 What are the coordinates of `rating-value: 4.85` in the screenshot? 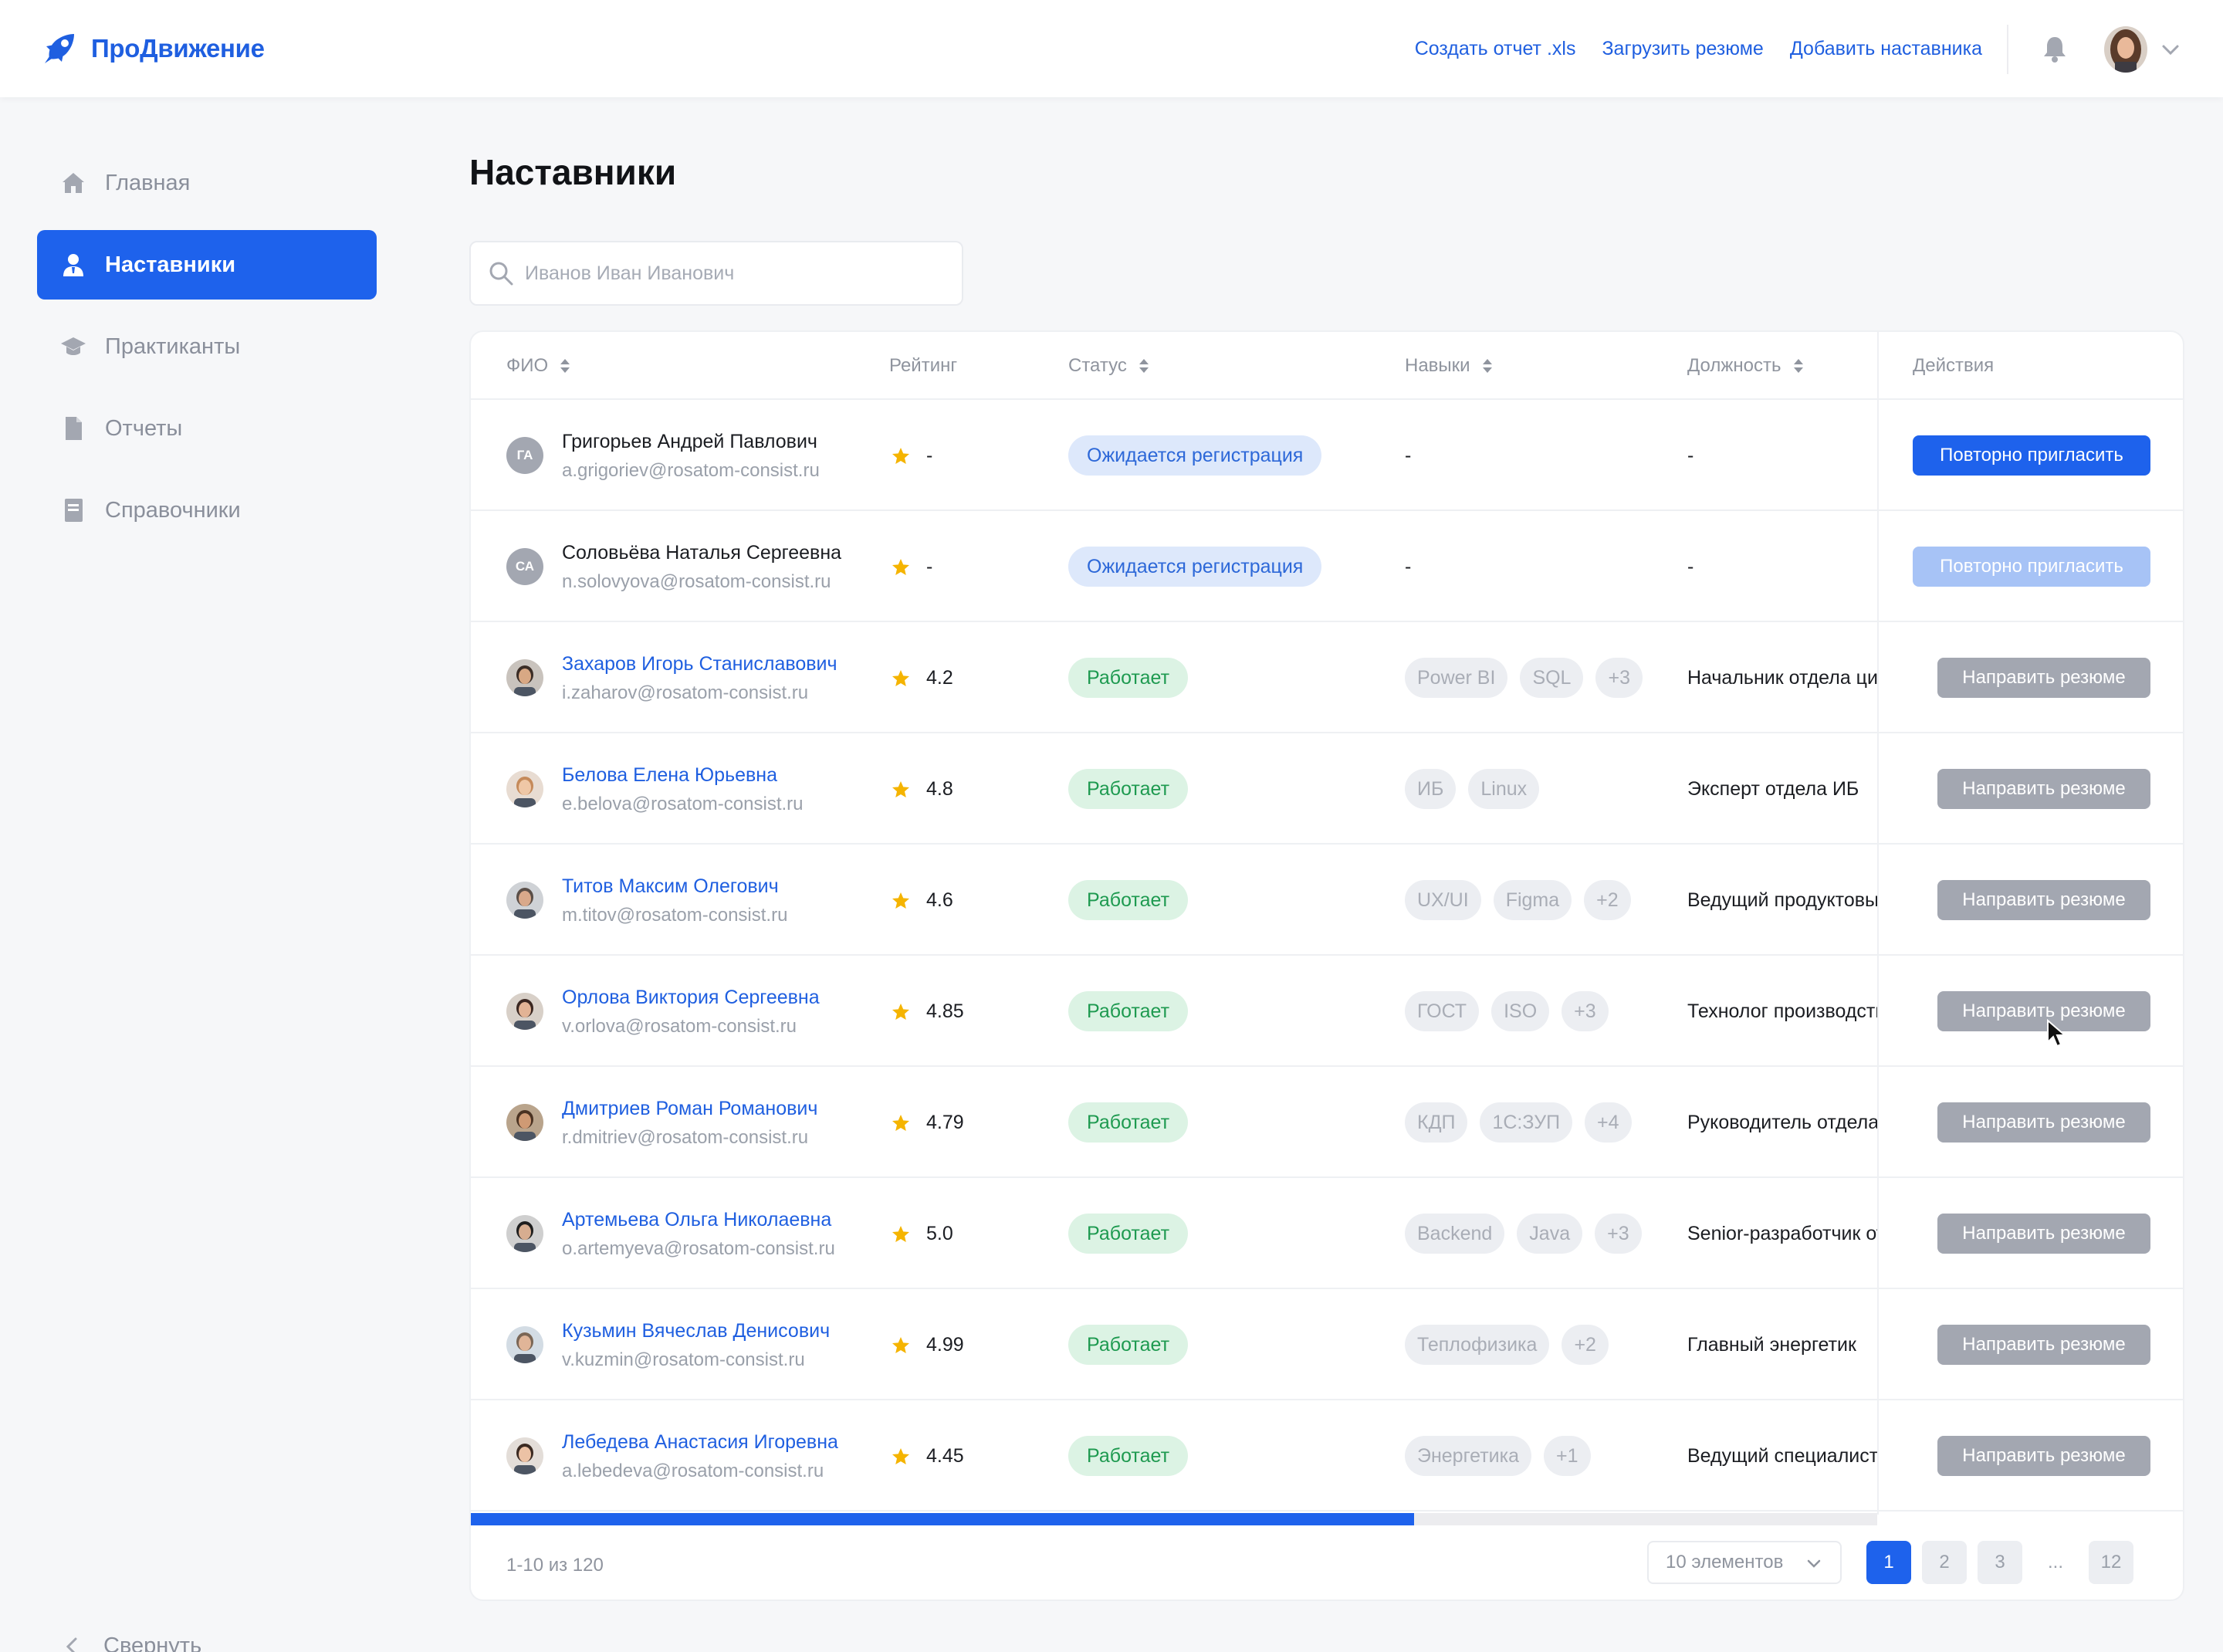 It's located at (945, 1011).